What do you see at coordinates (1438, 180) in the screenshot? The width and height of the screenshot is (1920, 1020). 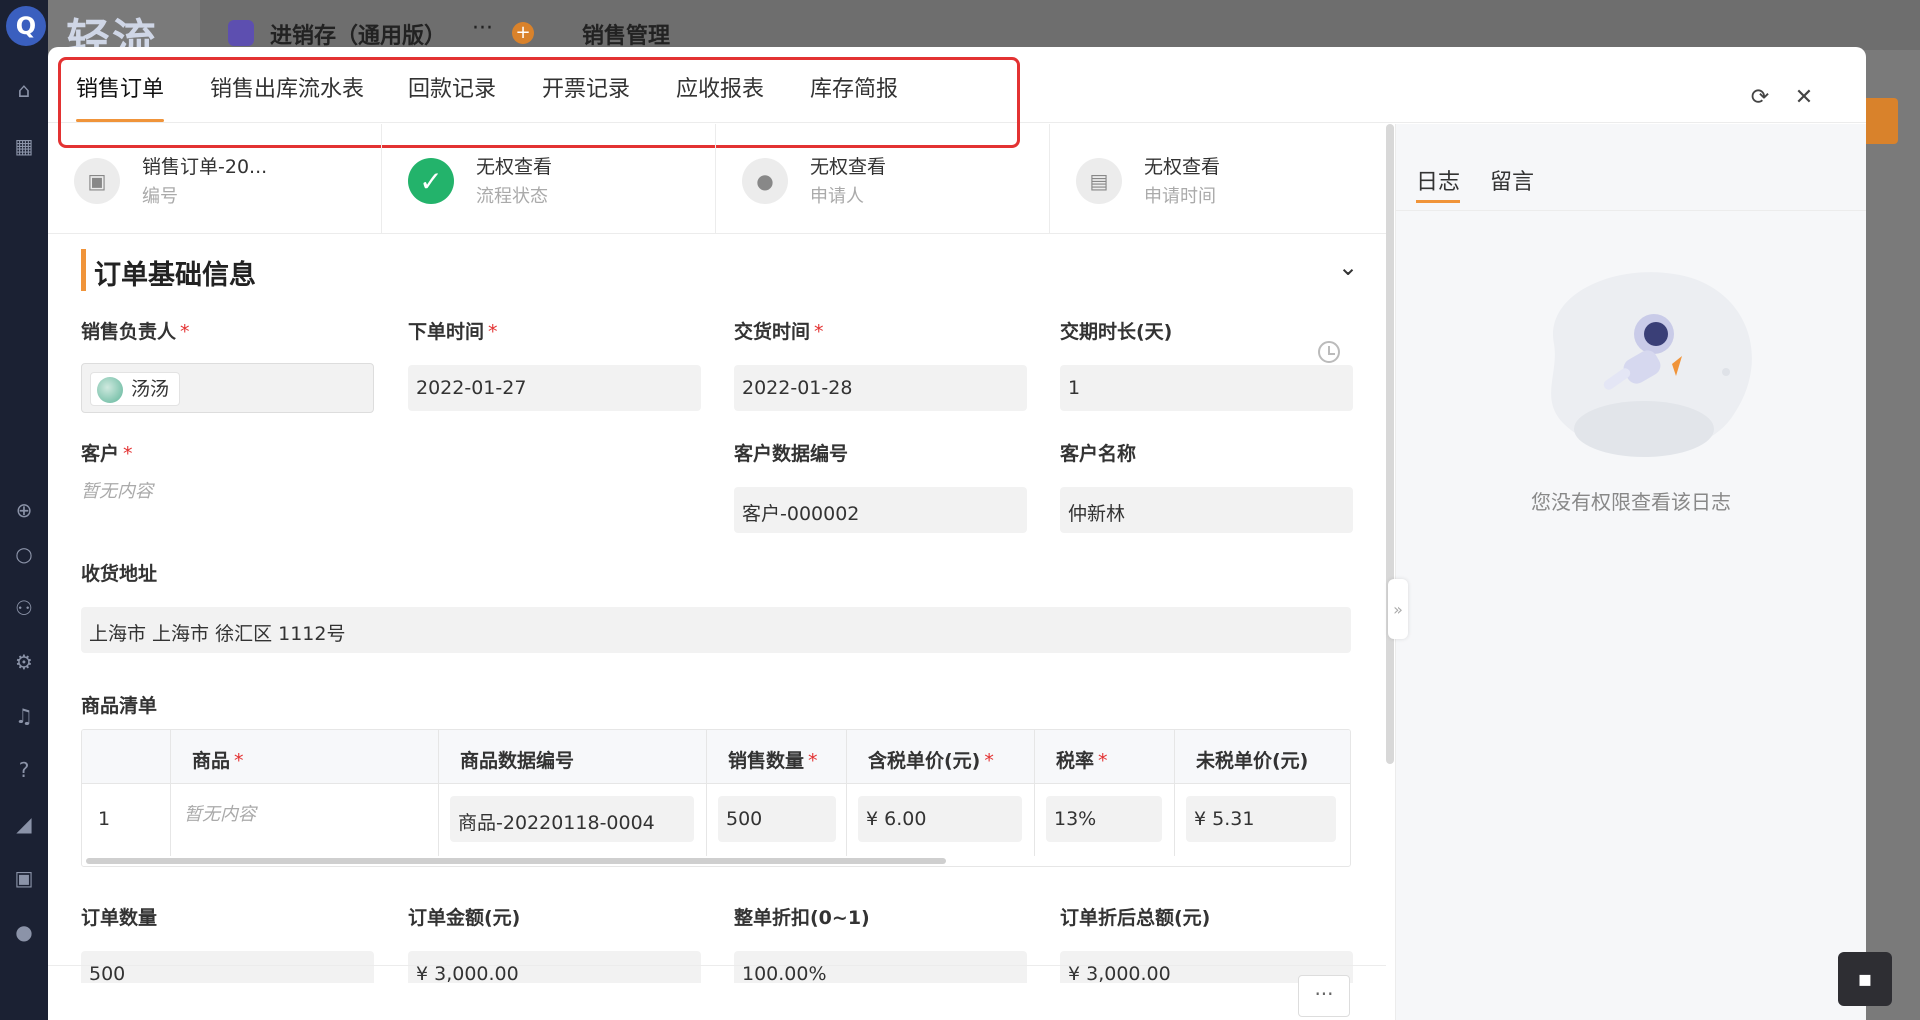 I see `tab-log: 日志` at bounding box center [1438, 180].